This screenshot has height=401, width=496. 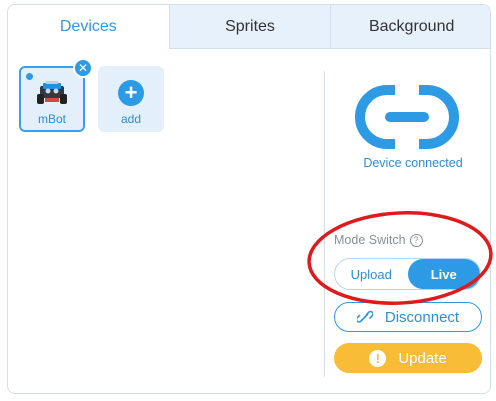 What do you see at coordinates (364, 317) in the screenshot?
I see `unlink-icon` at bounding box center [364, 317].